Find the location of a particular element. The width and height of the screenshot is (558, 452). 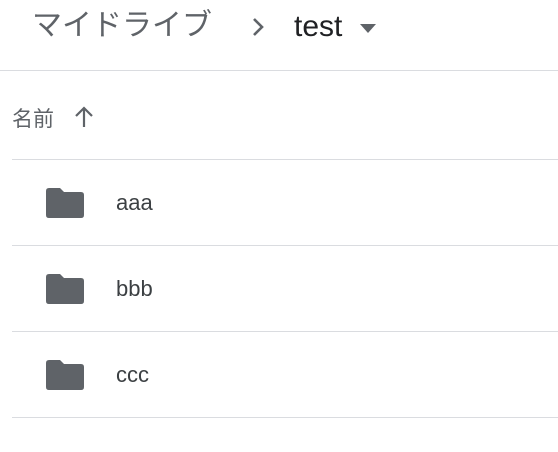

chevron-right-icon is located at coordinates (258, 27).